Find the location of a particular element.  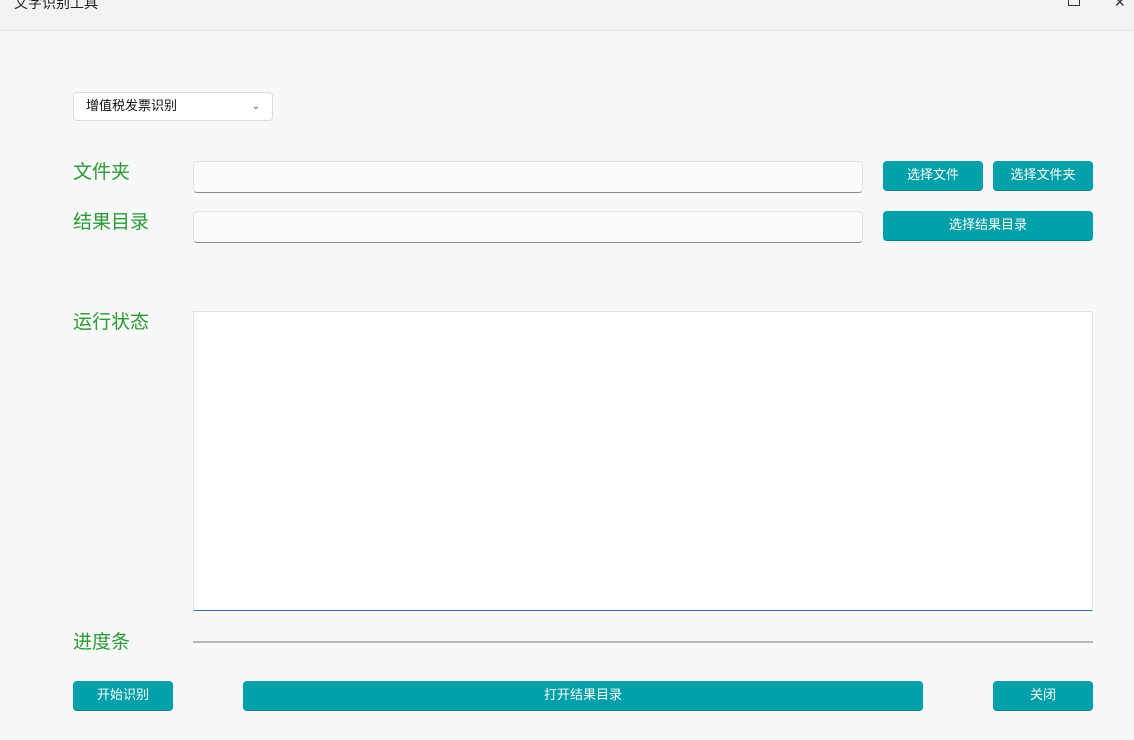

recognition-mode-value: 增值税发票识别 is located at coordinates (132, 106).